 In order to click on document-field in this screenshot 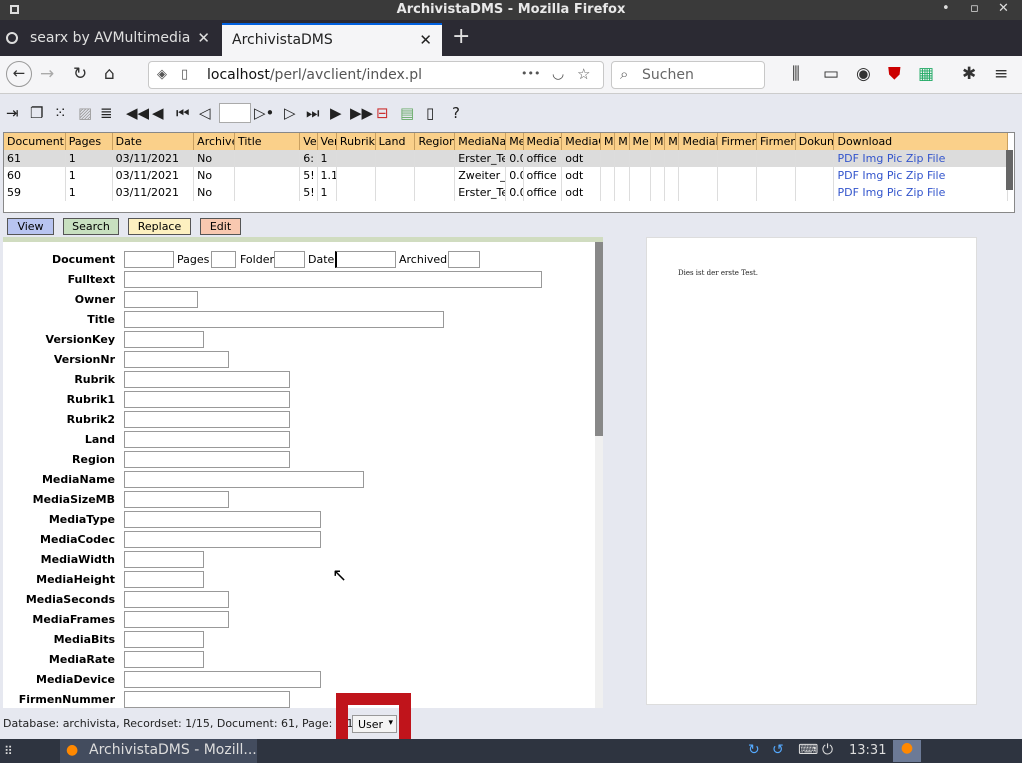, I will do `click(149, 259)`.